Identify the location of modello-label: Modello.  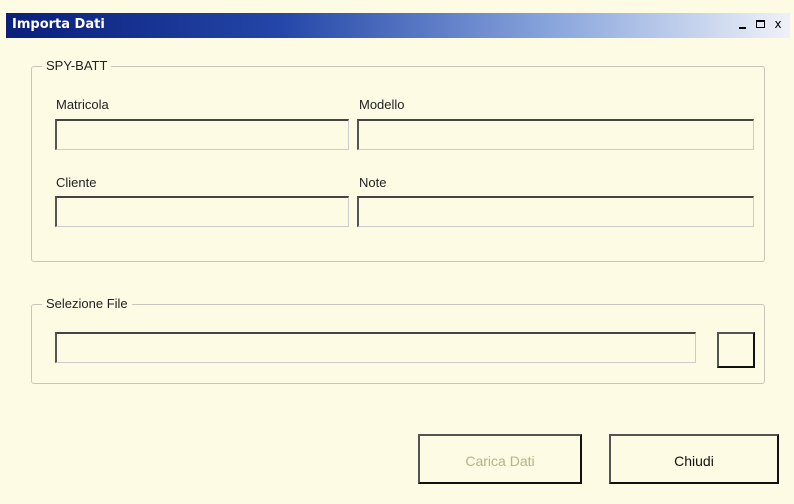
(382, 104).